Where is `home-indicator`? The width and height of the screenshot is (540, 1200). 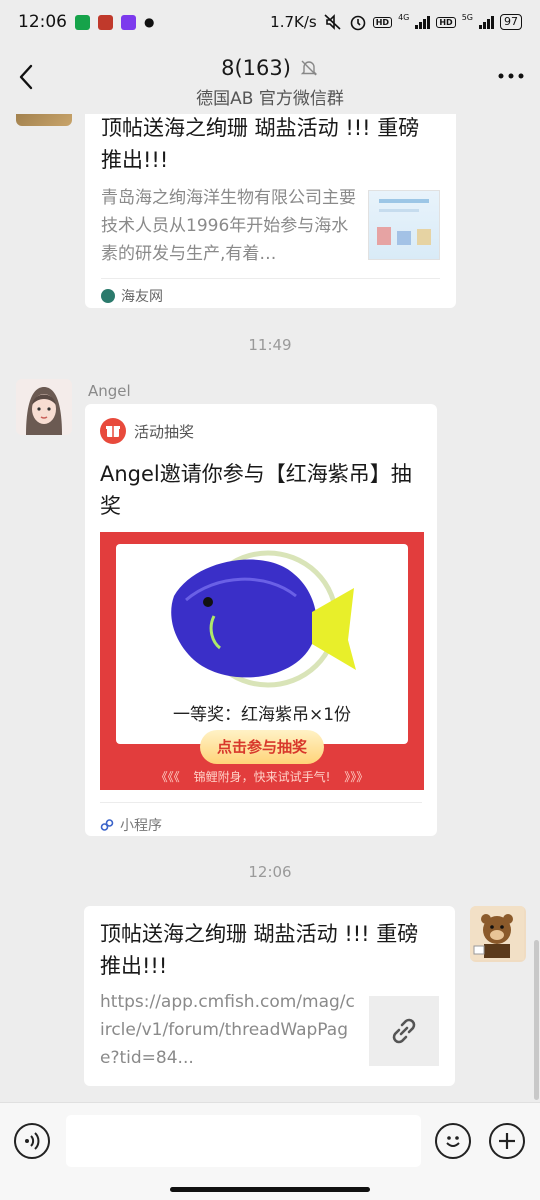 home-indicator is located at coordinates (270, 1189).